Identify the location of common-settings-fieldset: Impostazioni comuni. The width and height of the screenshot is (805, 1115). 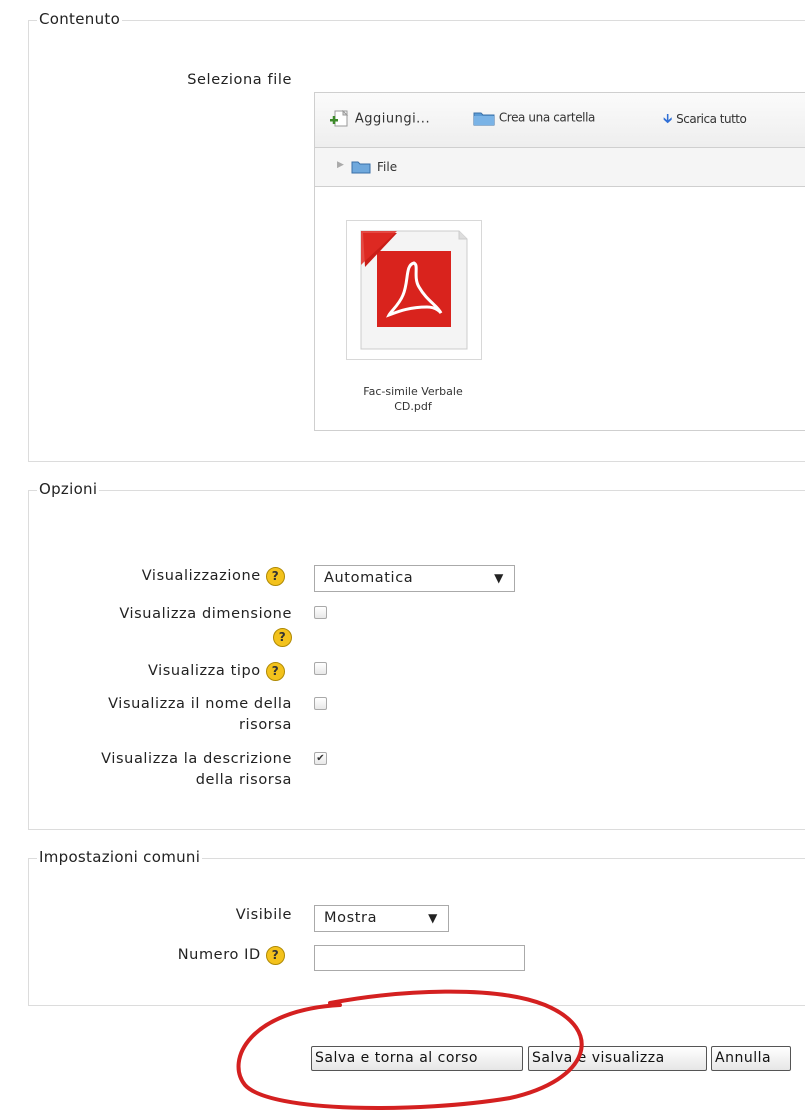
(416, 927).